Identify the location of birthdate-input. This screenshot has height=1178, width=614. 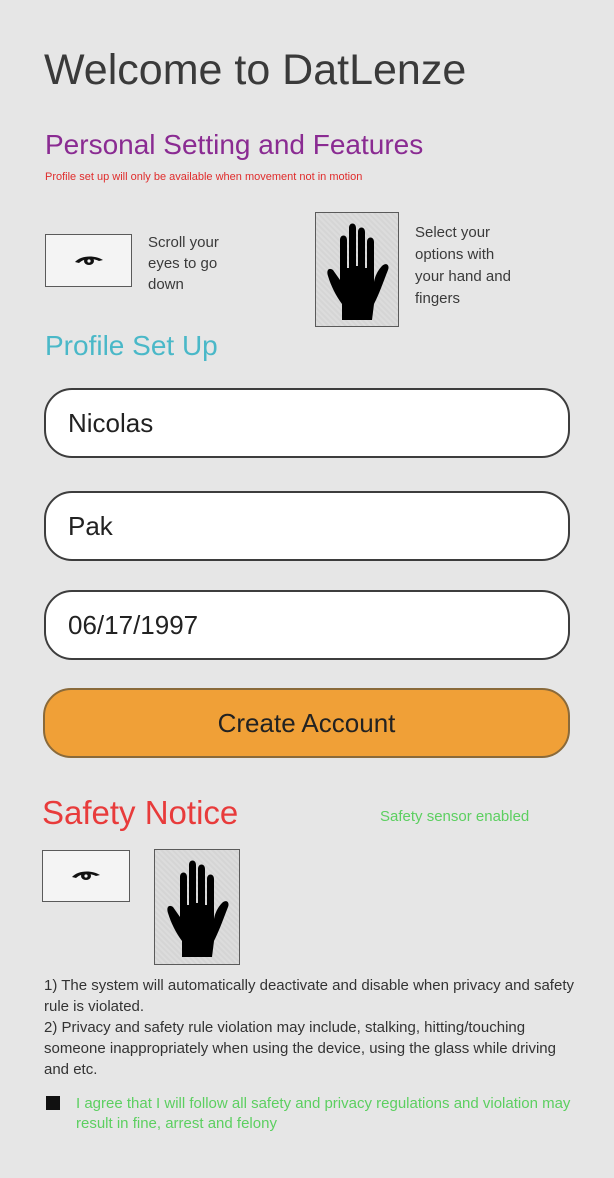
(307, 625).